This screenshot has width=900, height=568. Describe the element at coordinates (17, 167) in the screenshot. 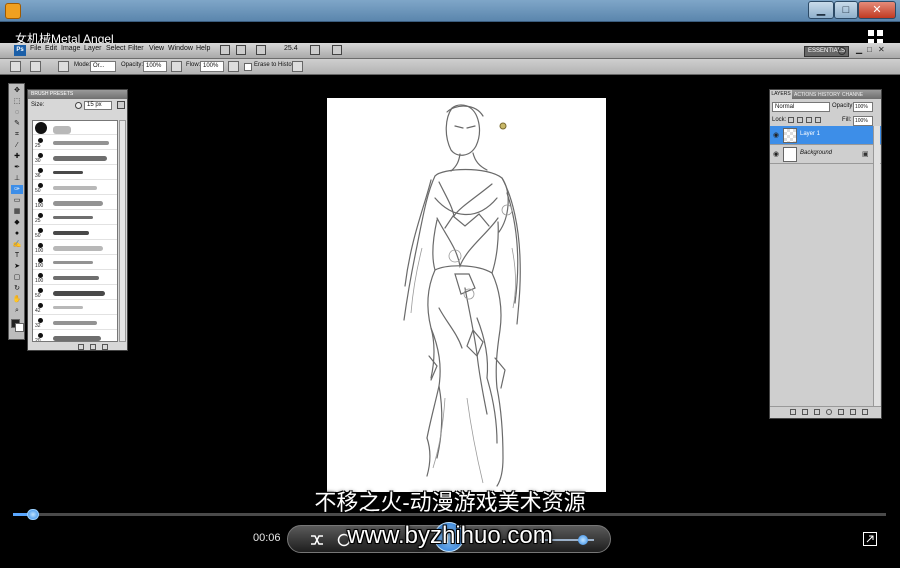

I see `brush-tool-icon: ✒` at that location.